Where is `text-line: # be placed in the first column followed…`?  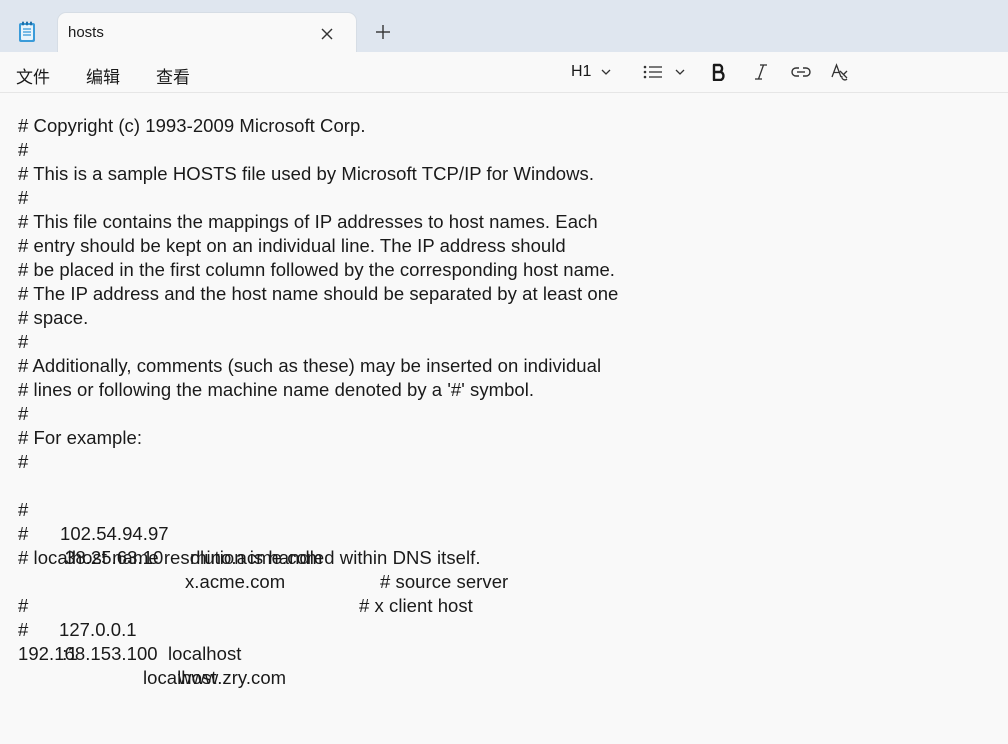 text-line: # be placed in the first column followed… is located at coordinates (316, 269).